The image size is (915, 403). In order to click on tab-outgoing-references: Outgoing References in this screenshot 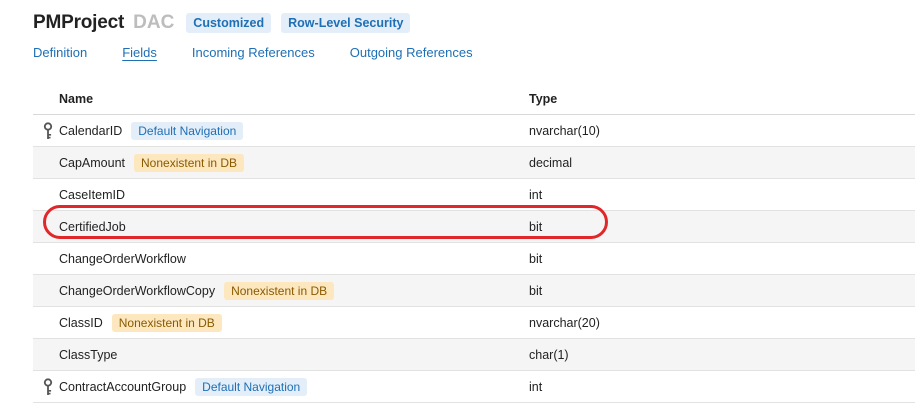, I will do `click(411, 52)`.